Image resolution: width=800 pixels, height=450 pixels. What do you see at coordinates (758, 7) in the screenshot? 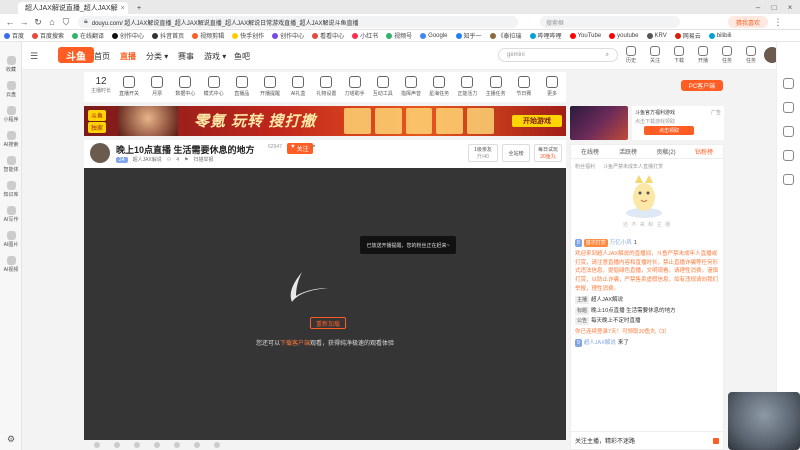
I see `minimize-window-icon: –` at bounding box center [758, 7].